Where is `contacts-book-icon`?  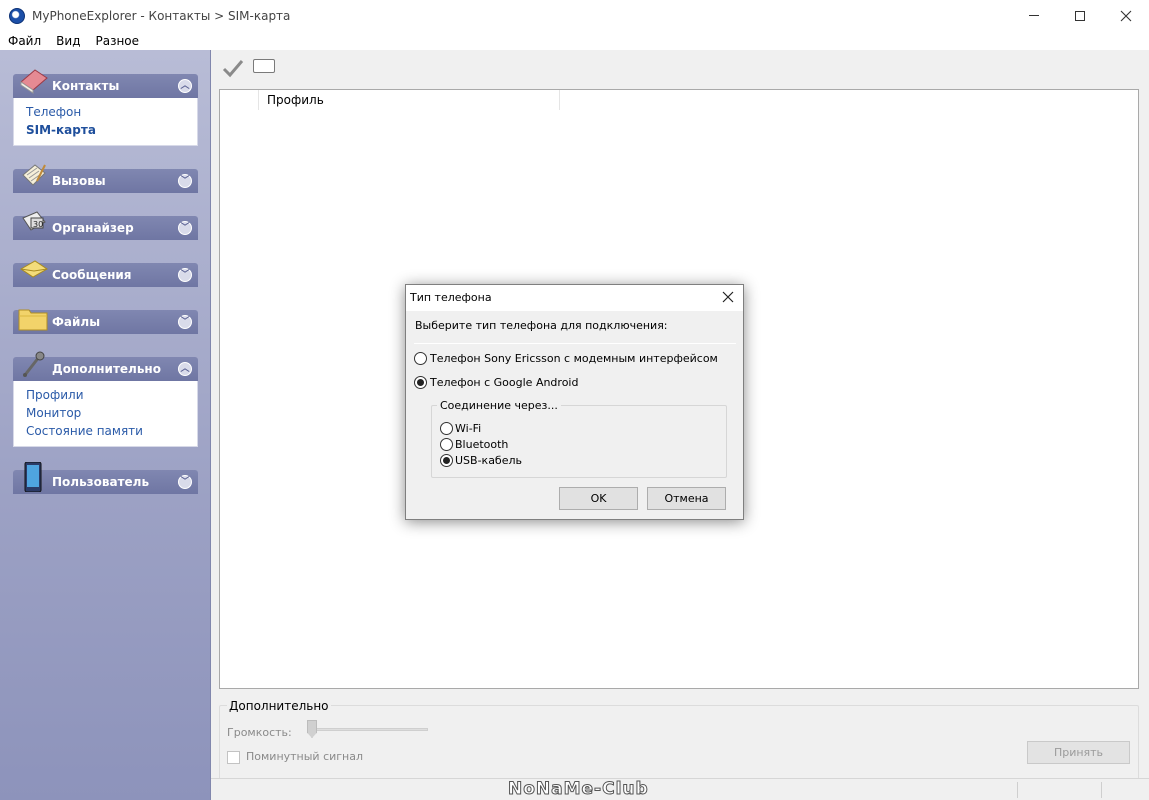 contacts-book-icon is located at coordinates (34, 81).